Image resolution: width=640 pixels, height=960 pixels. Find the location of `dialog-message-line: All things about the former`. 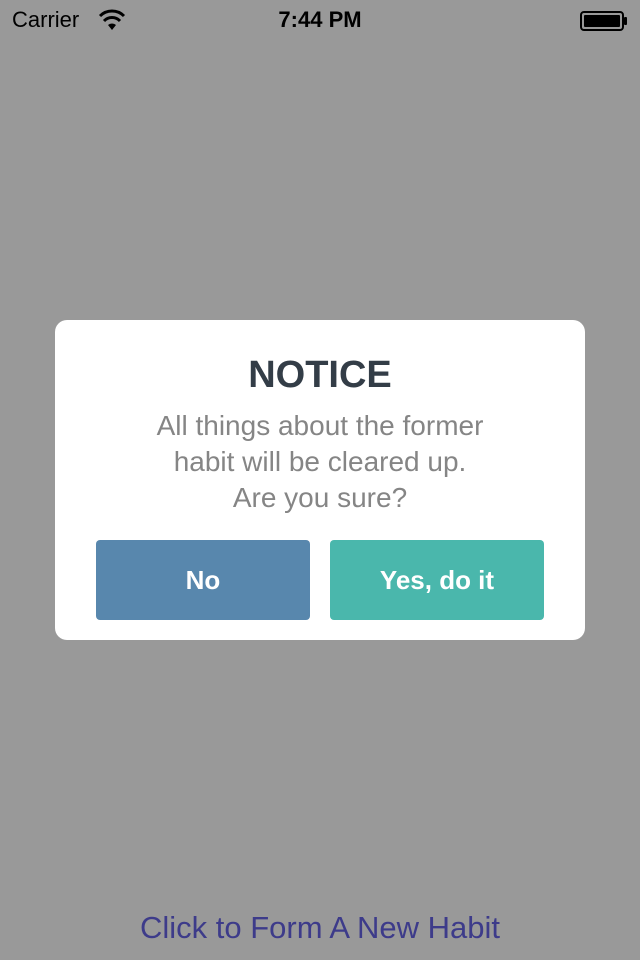

dialog-message-line: All things about the former is located at coordinates (320, 425).